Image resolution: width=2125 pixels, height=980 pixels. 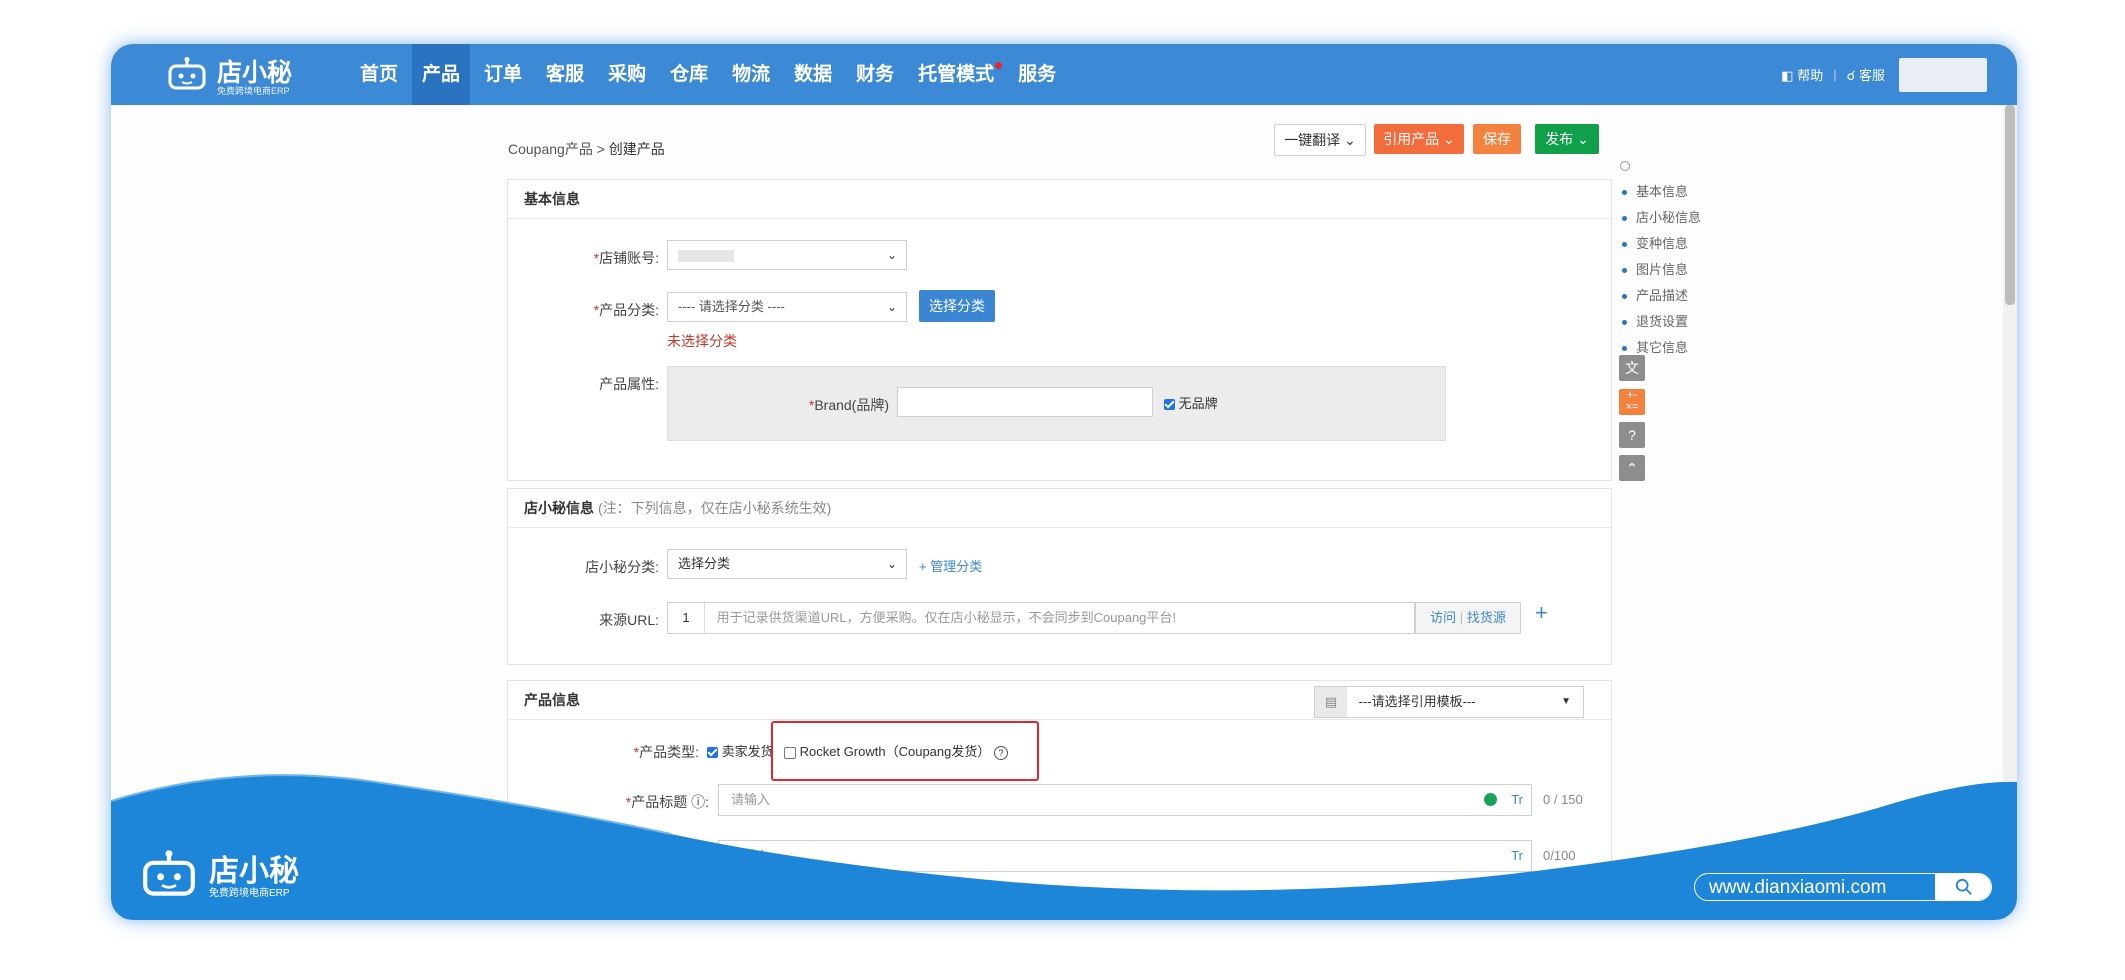 I want to click on visit-link: 访问, so click(x=1443, y=617).